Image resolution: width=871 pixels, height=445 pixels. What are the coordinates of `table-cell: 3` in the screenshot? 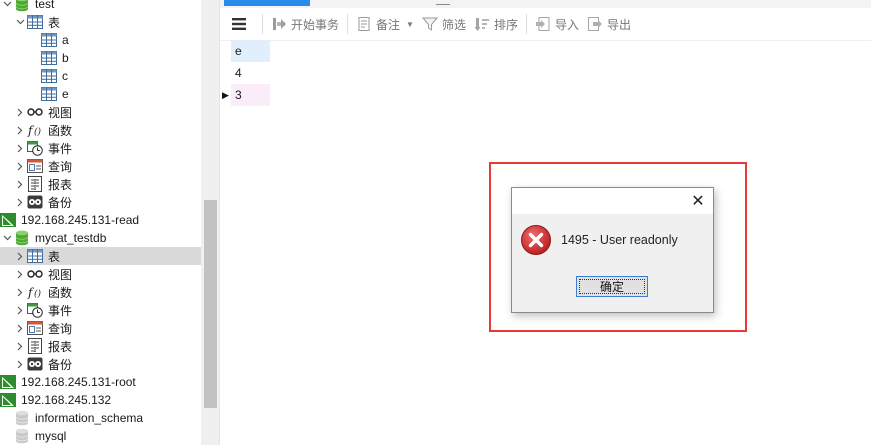 It's located at (250, 95).